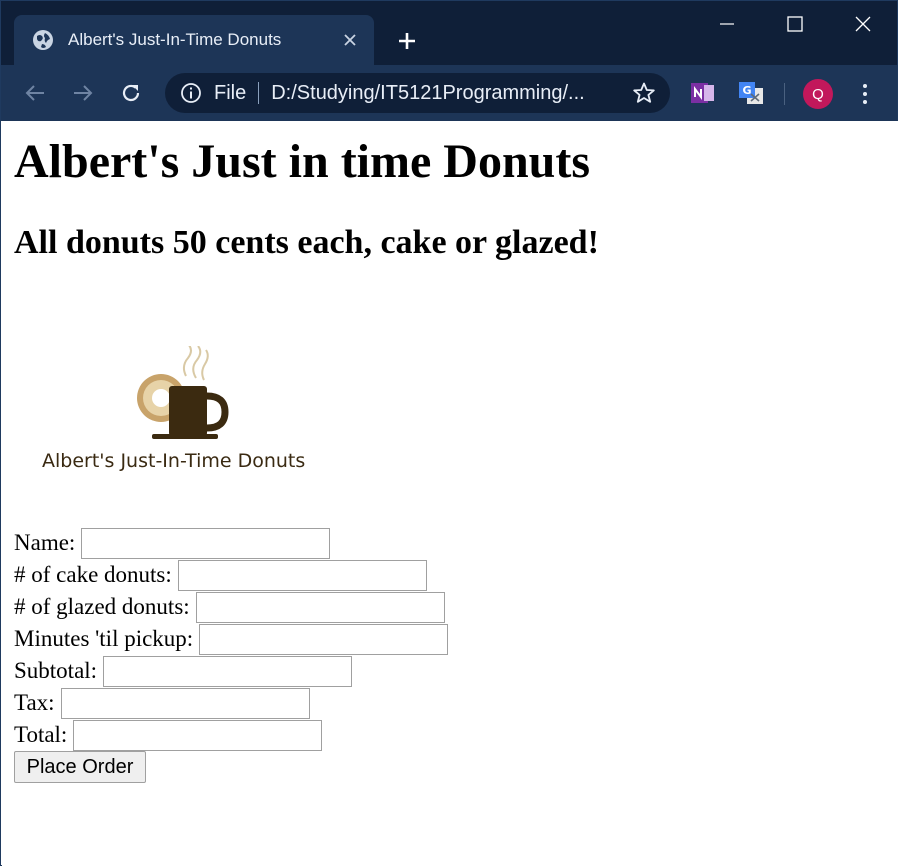  What do you see at coordinates (102, 606) in the screenshot?
I see `glazed-donuts-label: # of glazed donuts:` at bounding box center [102, 606].